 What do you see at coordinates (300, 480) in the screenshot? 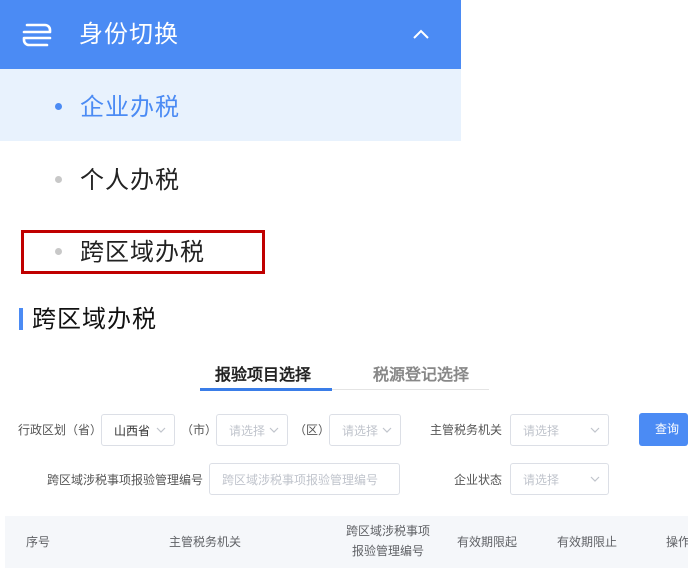
I see `permit-no-placeholder: 跨区域涉税事项报验管理编号` at bounding box center [300, 480].